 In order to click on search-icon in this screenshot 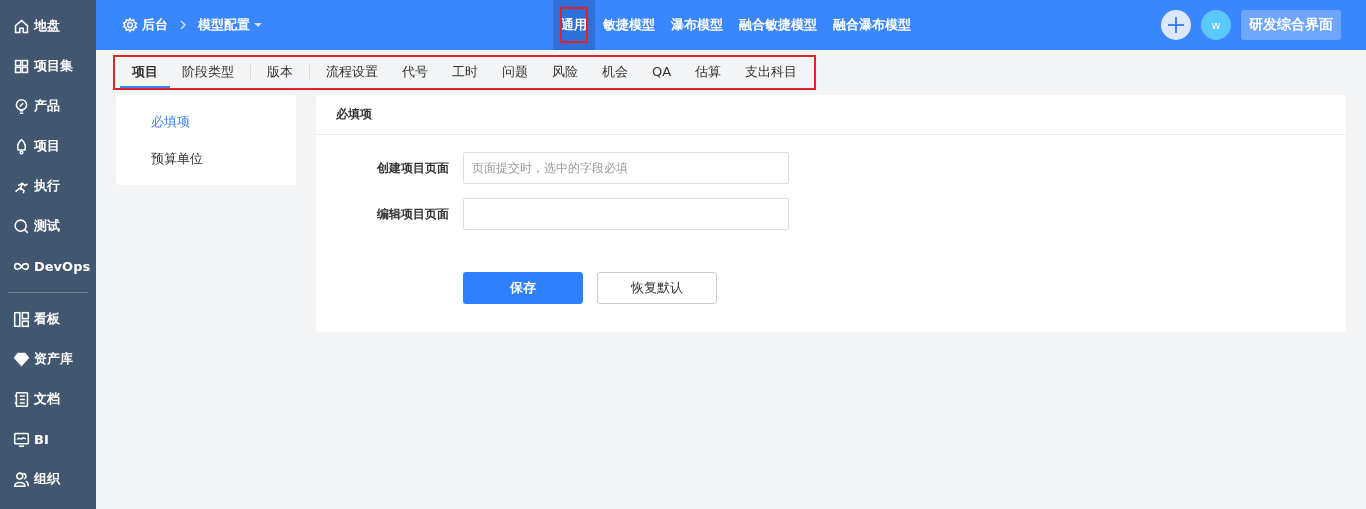, I will do `click(21, 226)`.